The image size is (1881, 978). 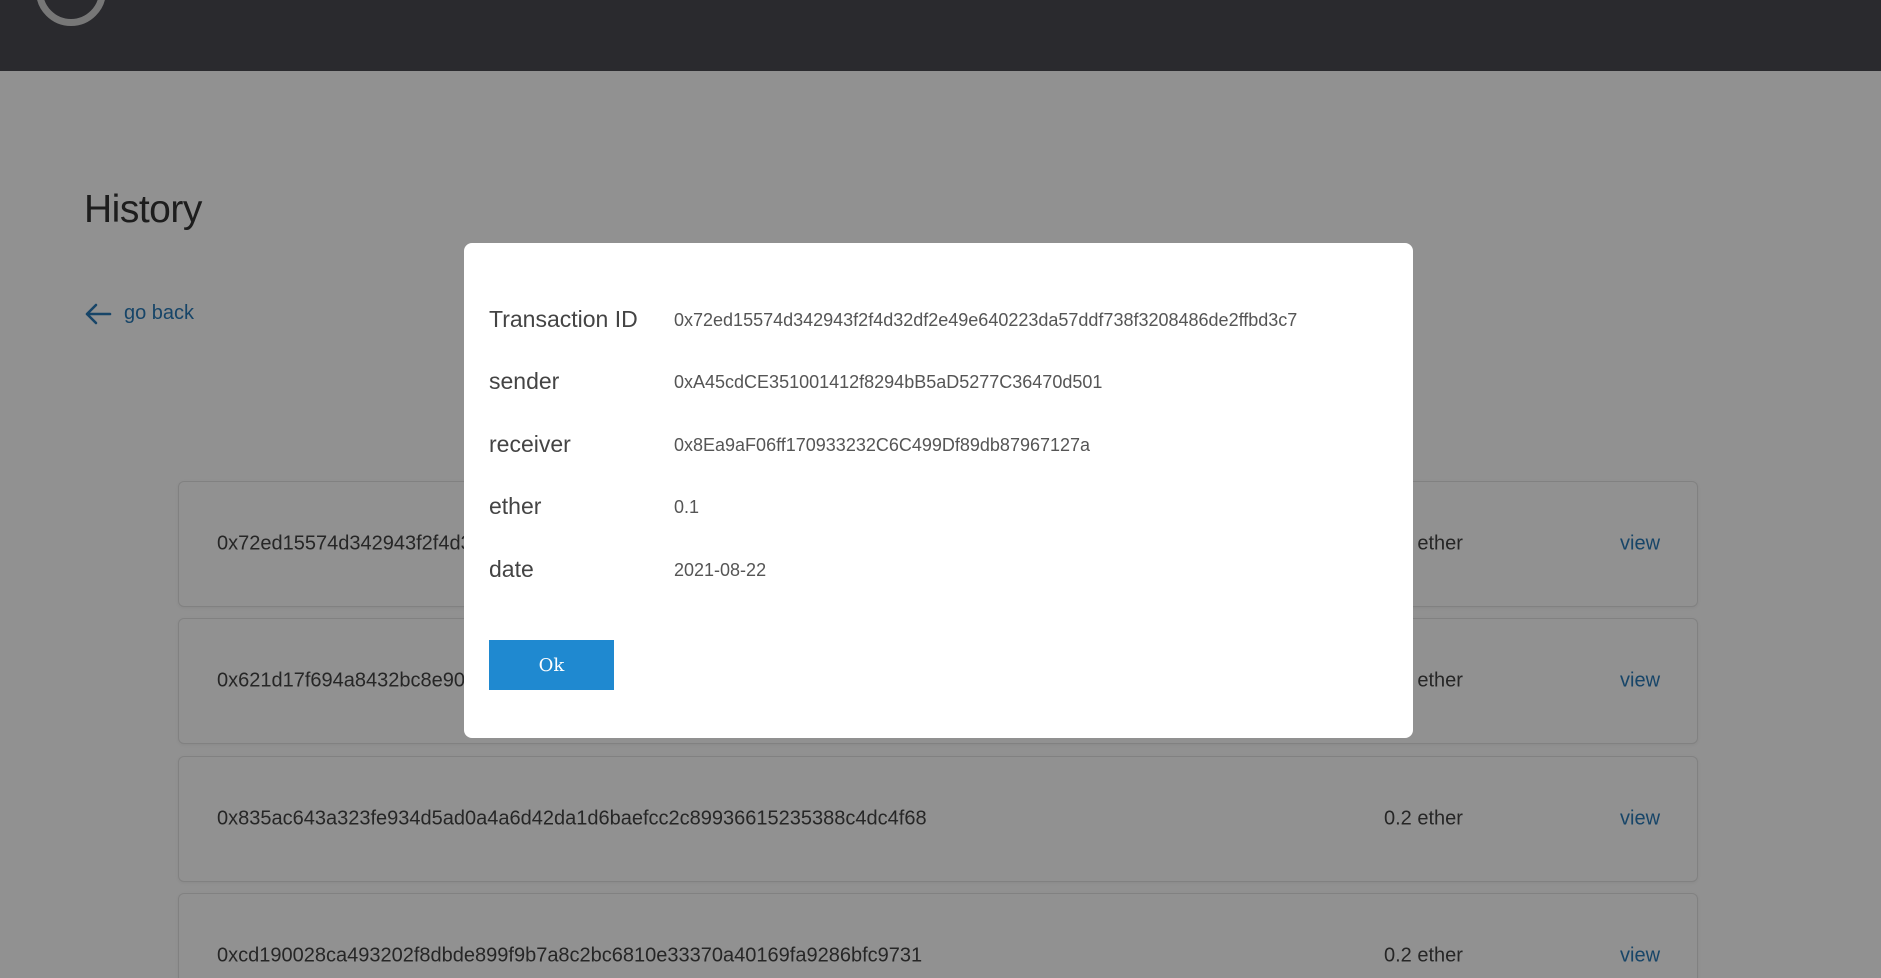 What do you see at coordinates (720, 570) in the screenshot?
I see `field-value: 2021-08-22` at bounding box center [720, 570].